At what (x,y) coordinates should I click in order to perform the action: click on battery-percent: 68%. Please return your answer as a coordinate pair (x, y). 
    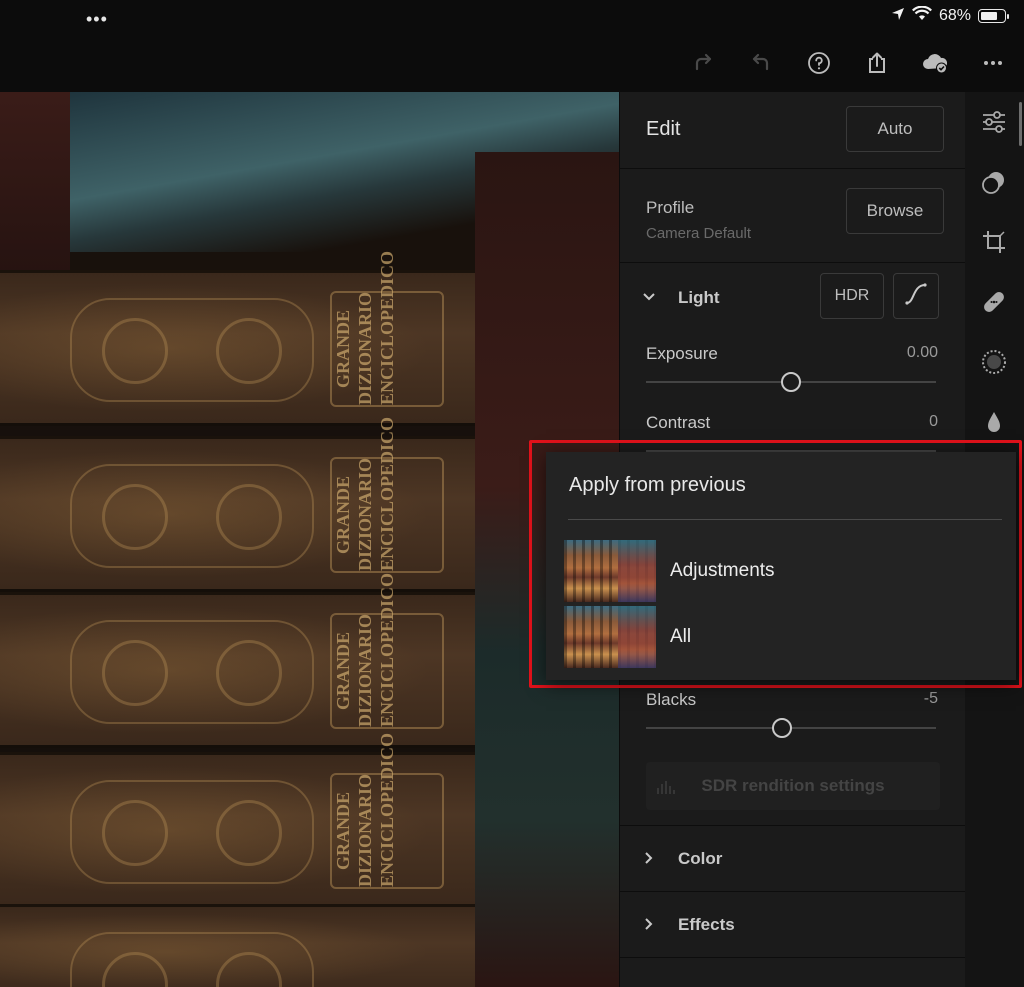
    Looking at the image, I should click on (954, 15).